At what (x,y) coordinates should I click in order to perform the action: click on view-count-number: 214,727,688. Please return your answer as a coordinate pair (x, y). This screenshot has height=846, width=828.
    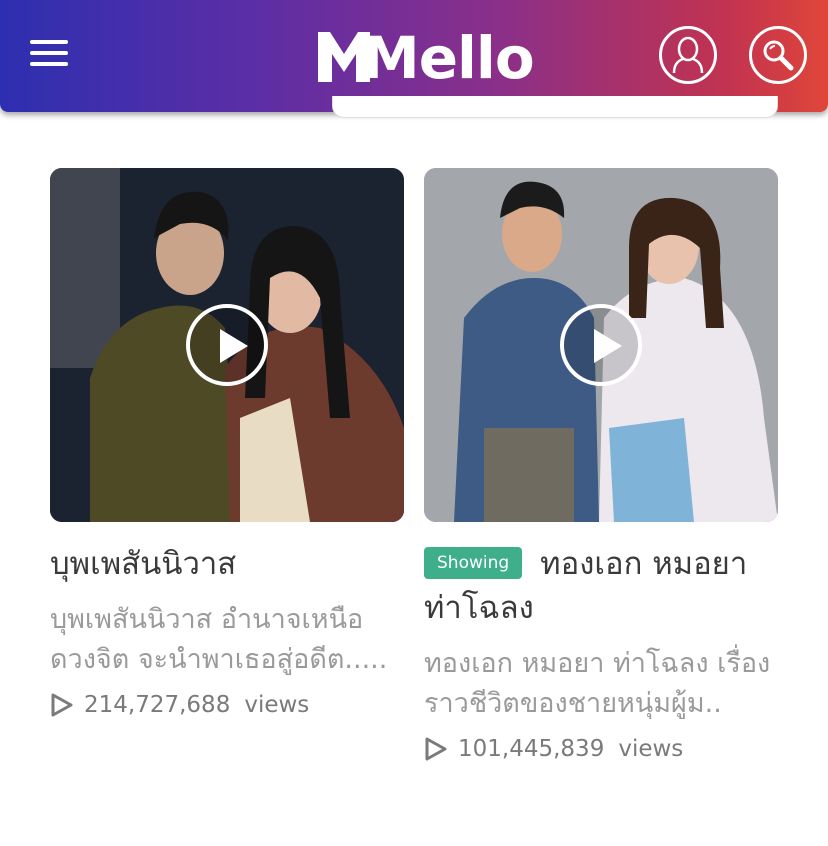
    Looking at the image, I should click on (157, 705).